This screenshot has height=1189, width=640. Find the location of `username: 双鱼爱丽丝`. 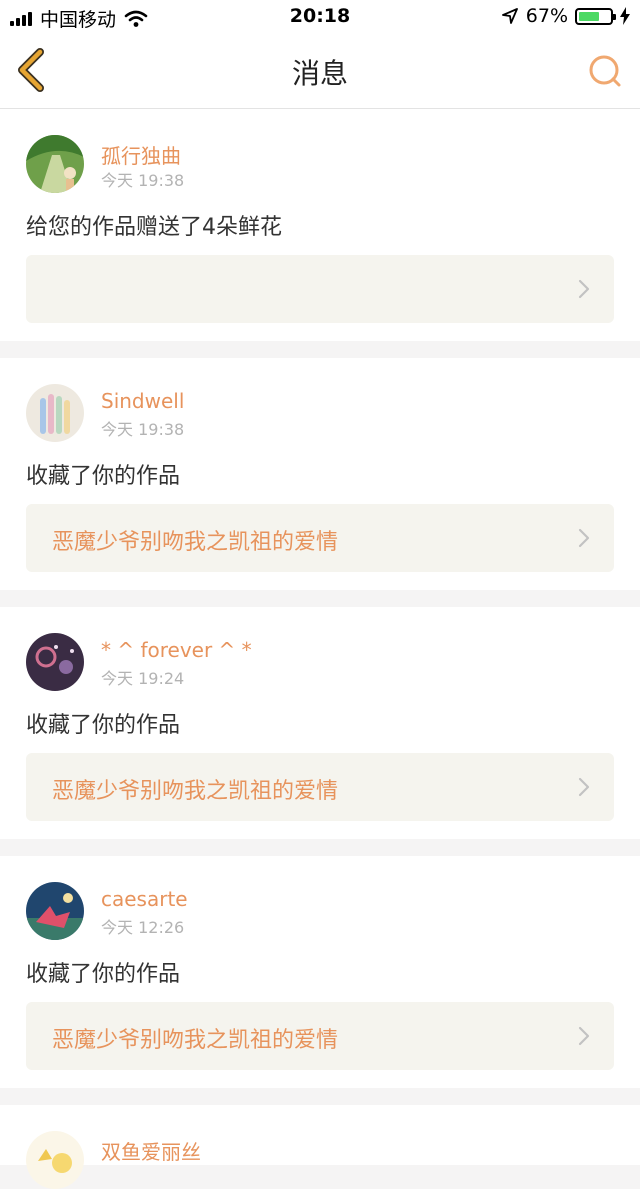

username: 双鱼爱丽丝 is located at coordinates (151, 1150).